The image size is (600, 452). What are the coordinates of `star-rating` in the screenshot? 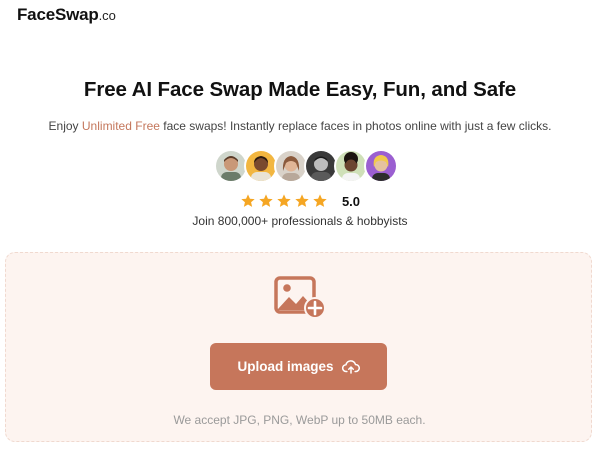 It's located at (284, 201).